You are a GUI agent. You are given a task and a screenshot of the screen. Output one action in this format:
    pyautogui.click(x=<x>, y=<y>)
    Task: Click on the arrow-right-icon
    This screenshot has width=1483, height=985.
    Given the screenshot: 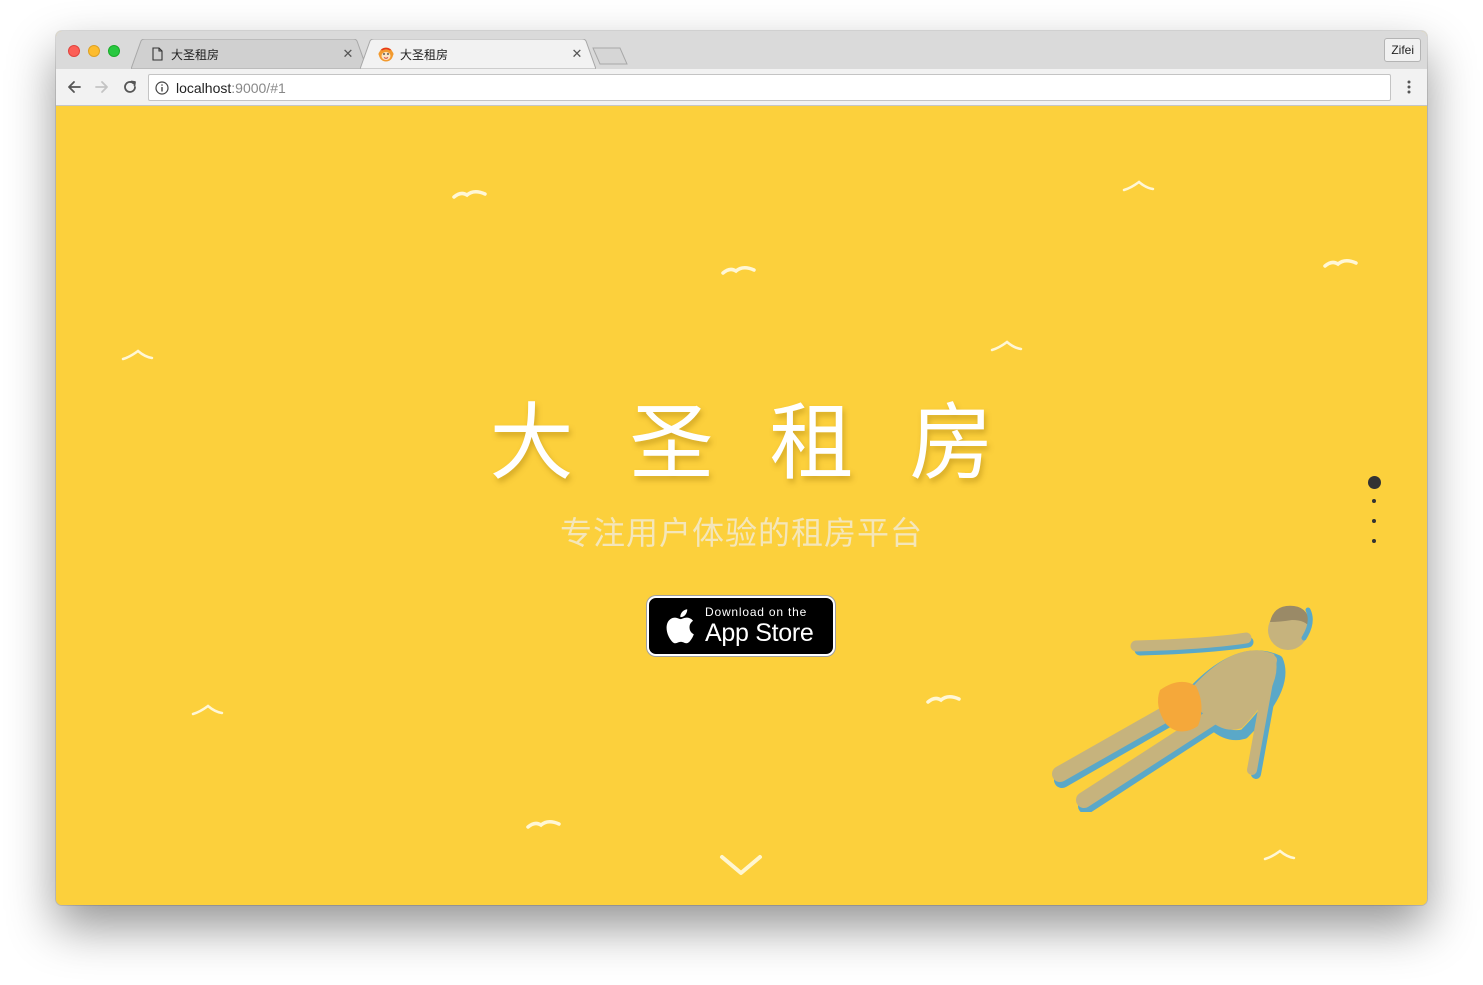 What is the action you would take?
    pyautogui.click(x=101, y=87)
    